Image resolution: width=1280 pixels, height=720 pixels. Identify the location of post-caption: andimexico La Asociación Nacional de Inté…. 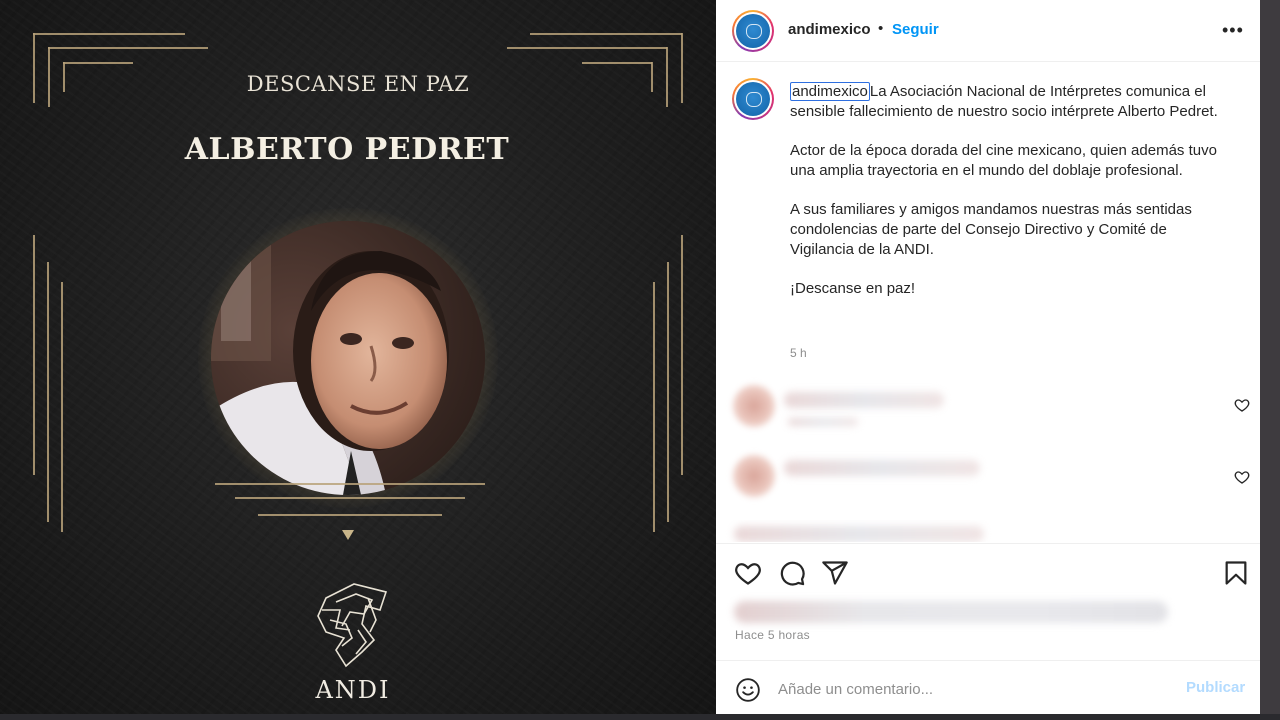
(1010, 200).